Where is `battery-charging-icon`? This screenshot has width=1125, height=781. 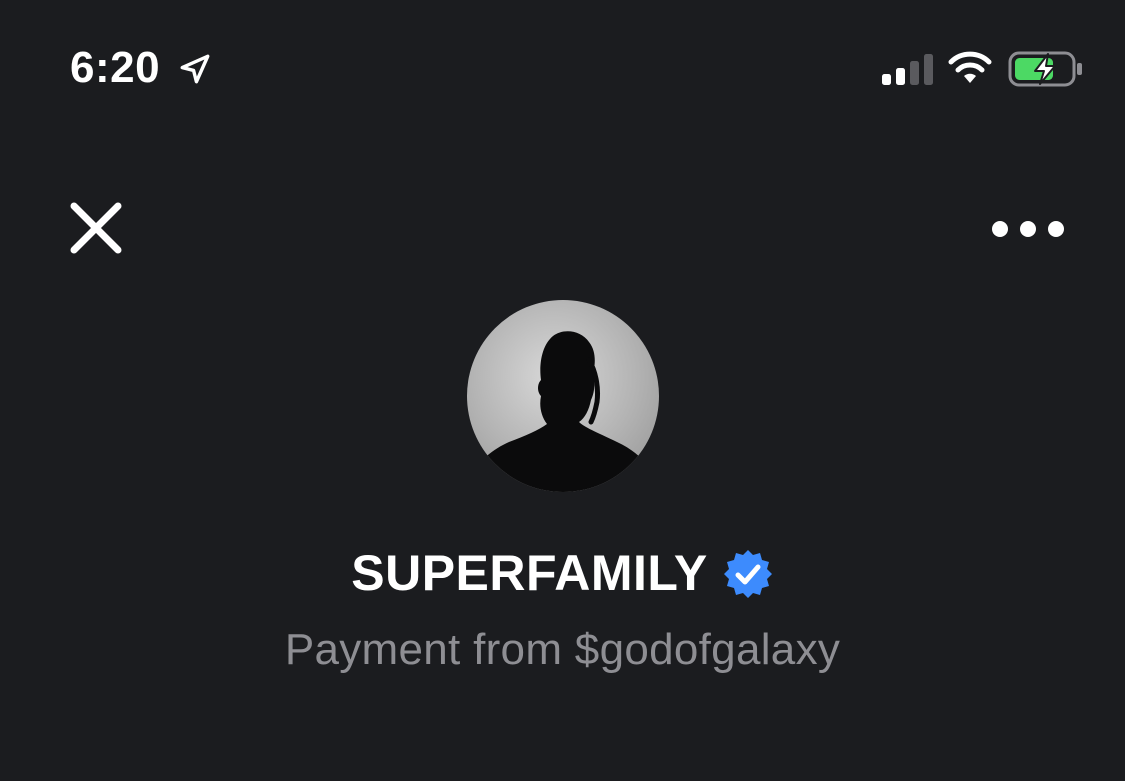
battery-charging-icon is located at coordinates (1045, 69).